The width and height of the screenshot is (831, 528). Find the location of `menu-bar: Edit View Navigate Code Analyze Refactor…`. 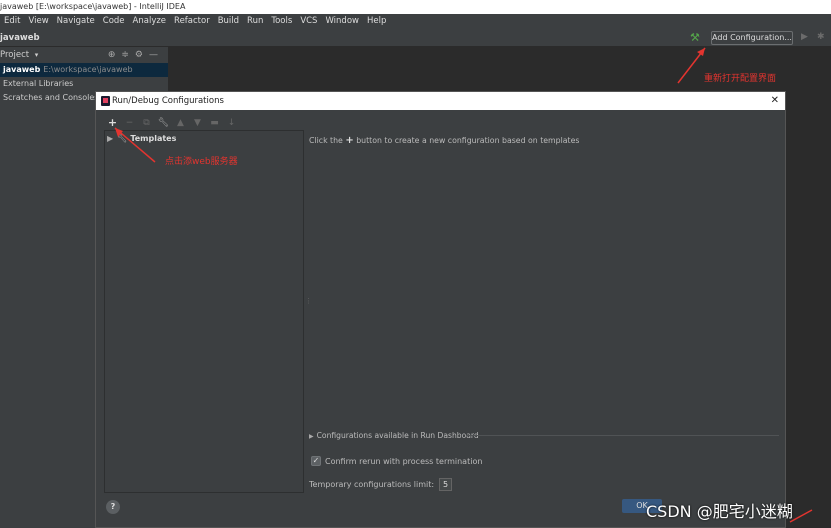

menu-bar: Edit View Navigate Code Analyze Refactor… is located at coordinates (415, 21).